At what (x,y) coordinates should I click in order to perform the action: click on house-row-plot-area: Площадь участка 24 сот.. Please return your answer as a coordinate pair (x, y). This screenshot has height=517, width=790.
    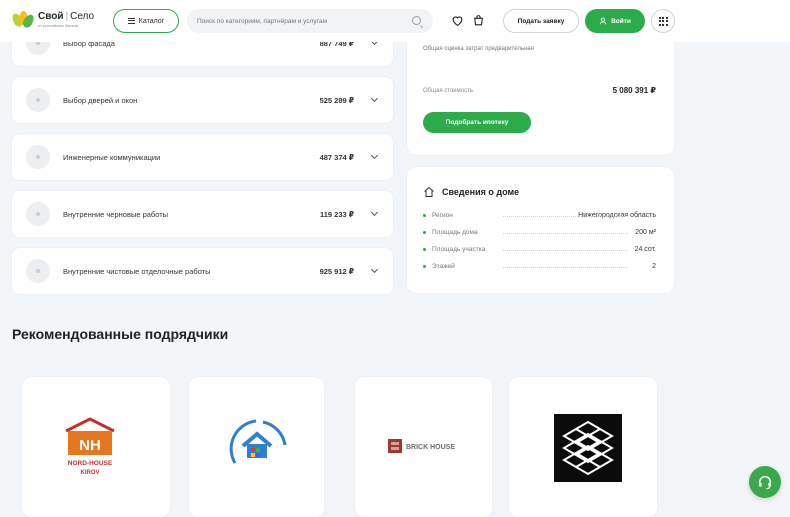
    Looking at the image, I should click on (539, 249).